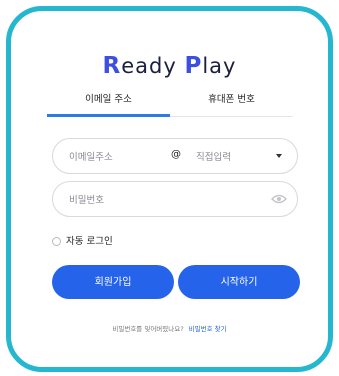 The height and width of the screenshot is (376, 339). I want to click on email-field: 이메일주소 @ 직접입력, so click(175, 156).